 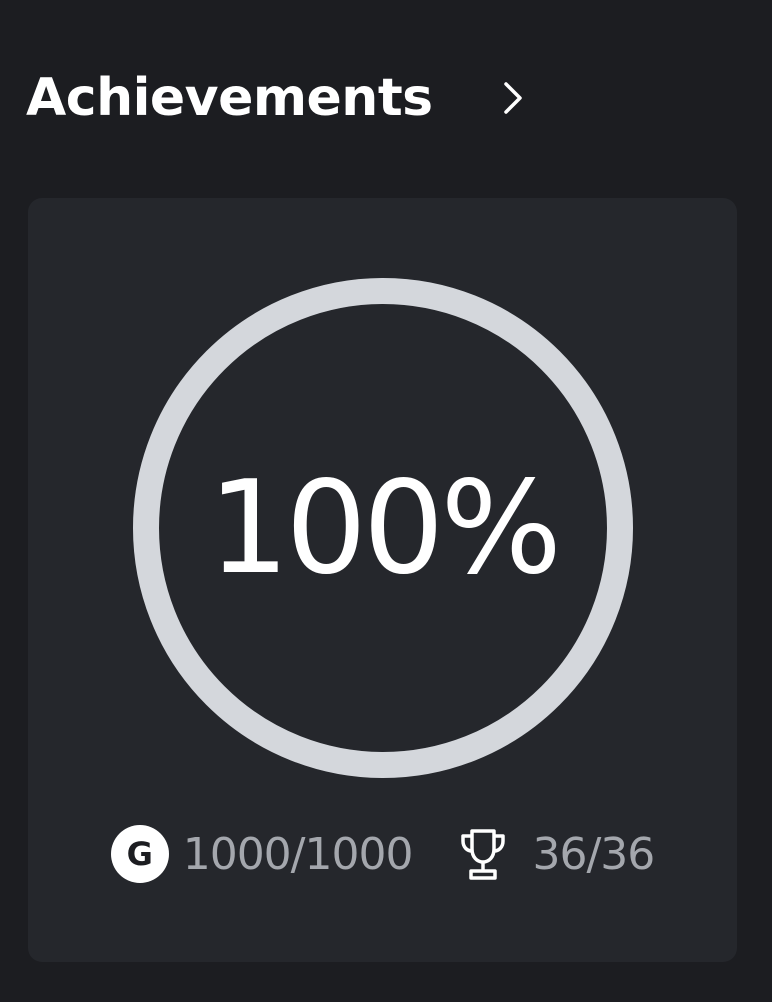 What do you see at coordinates (298, 854) in the screenshot?
I see `gamerscore-value: 1000/1000` at bounding box center [298, 854].